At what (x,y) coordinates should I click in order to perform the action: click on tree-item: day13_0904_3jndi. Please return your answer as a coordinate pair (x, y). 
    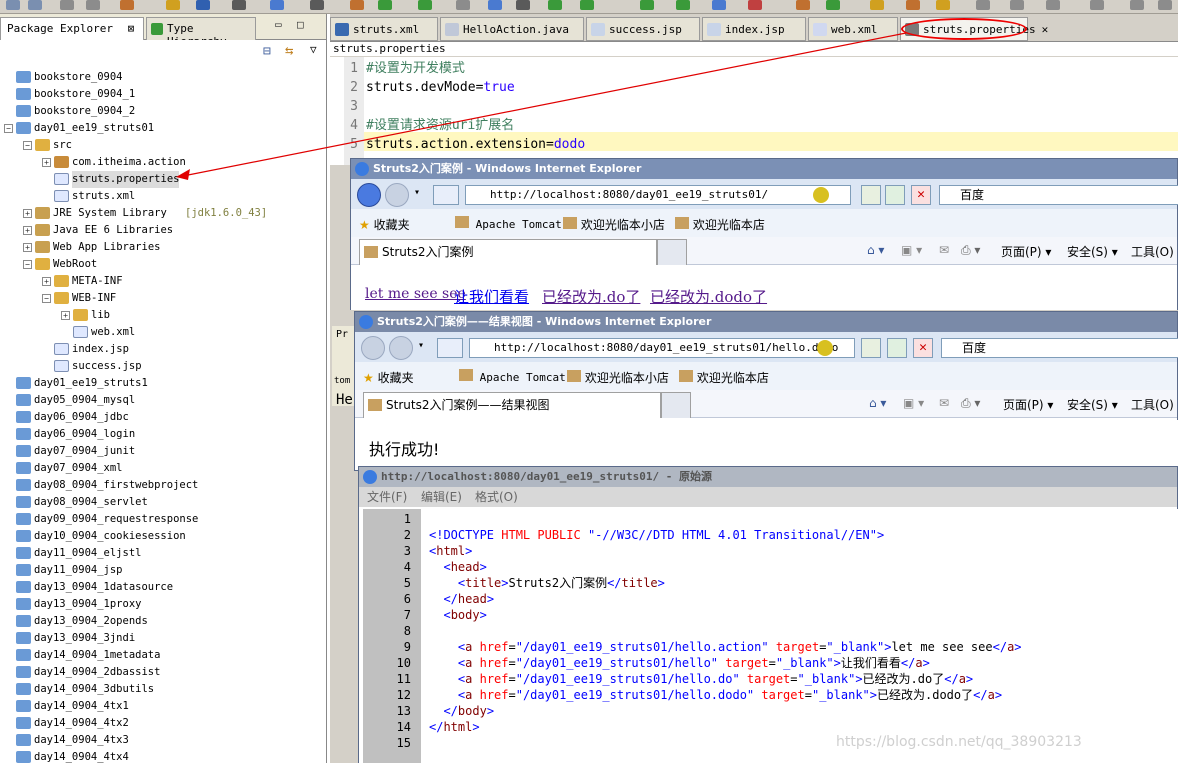
    Looking at the image, I should click on (163, 638).